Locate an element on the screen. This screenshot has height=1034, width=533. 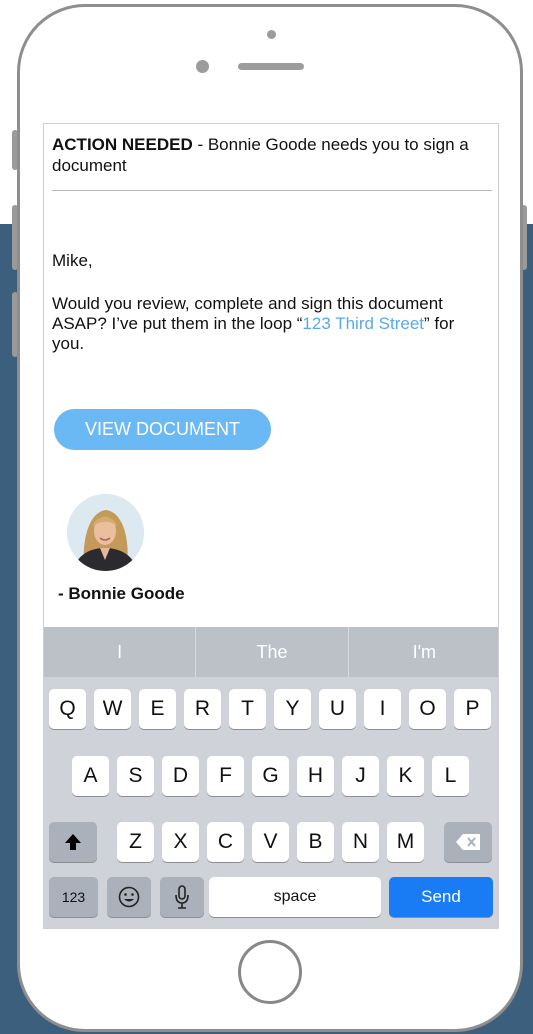
loop-link: 123 Third Street is located at coordinates (363, 323).